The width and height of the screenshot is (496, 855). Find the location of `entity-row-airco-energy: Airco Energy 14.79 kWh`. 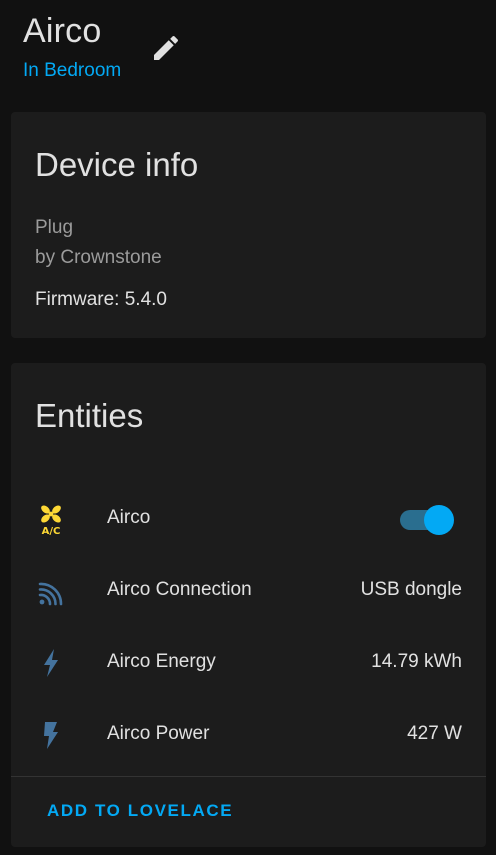

entity-row-airco-energy: Airco Energy 14.79 kWh is located at coordinates (248, 663).